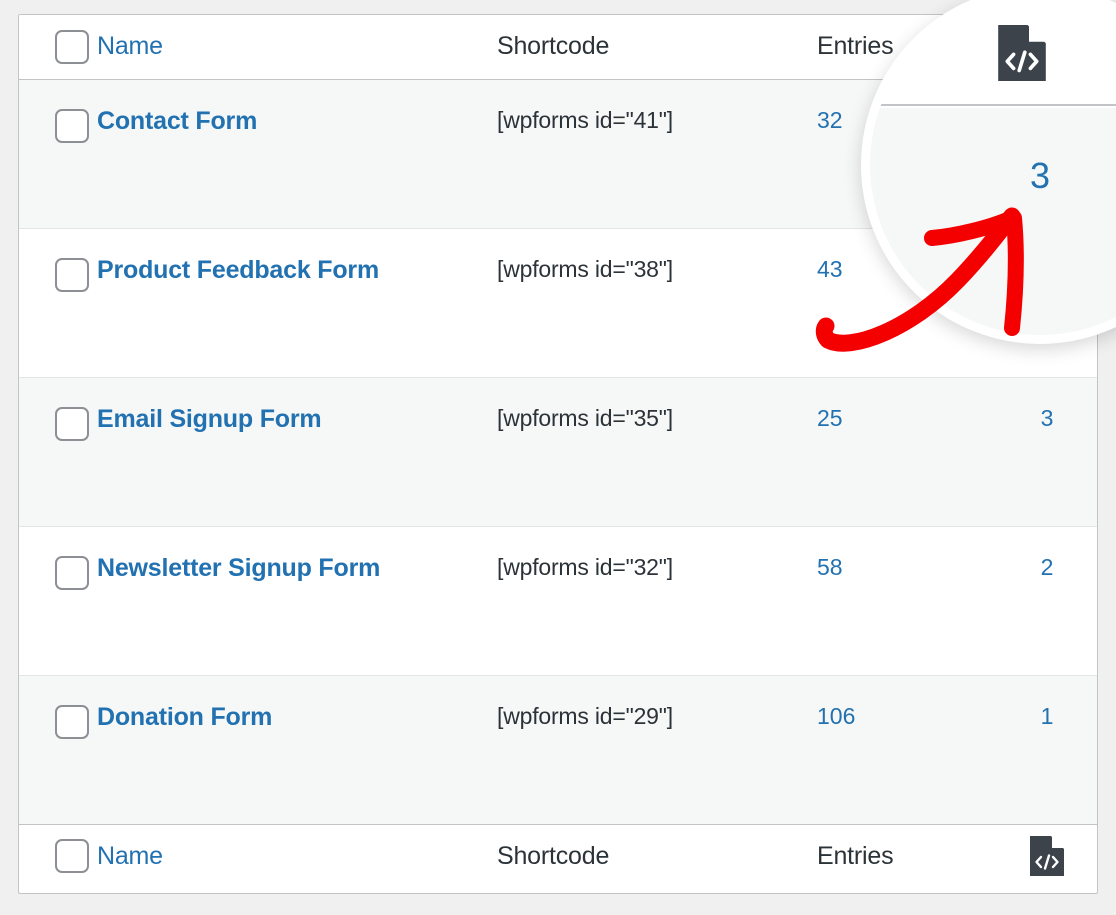 This screenshot has width=1116, height=915. What do you see at coordinates (830, 120) in the screenshot?
I see `entries-count-link: 32` at bounding box center [830, 120].